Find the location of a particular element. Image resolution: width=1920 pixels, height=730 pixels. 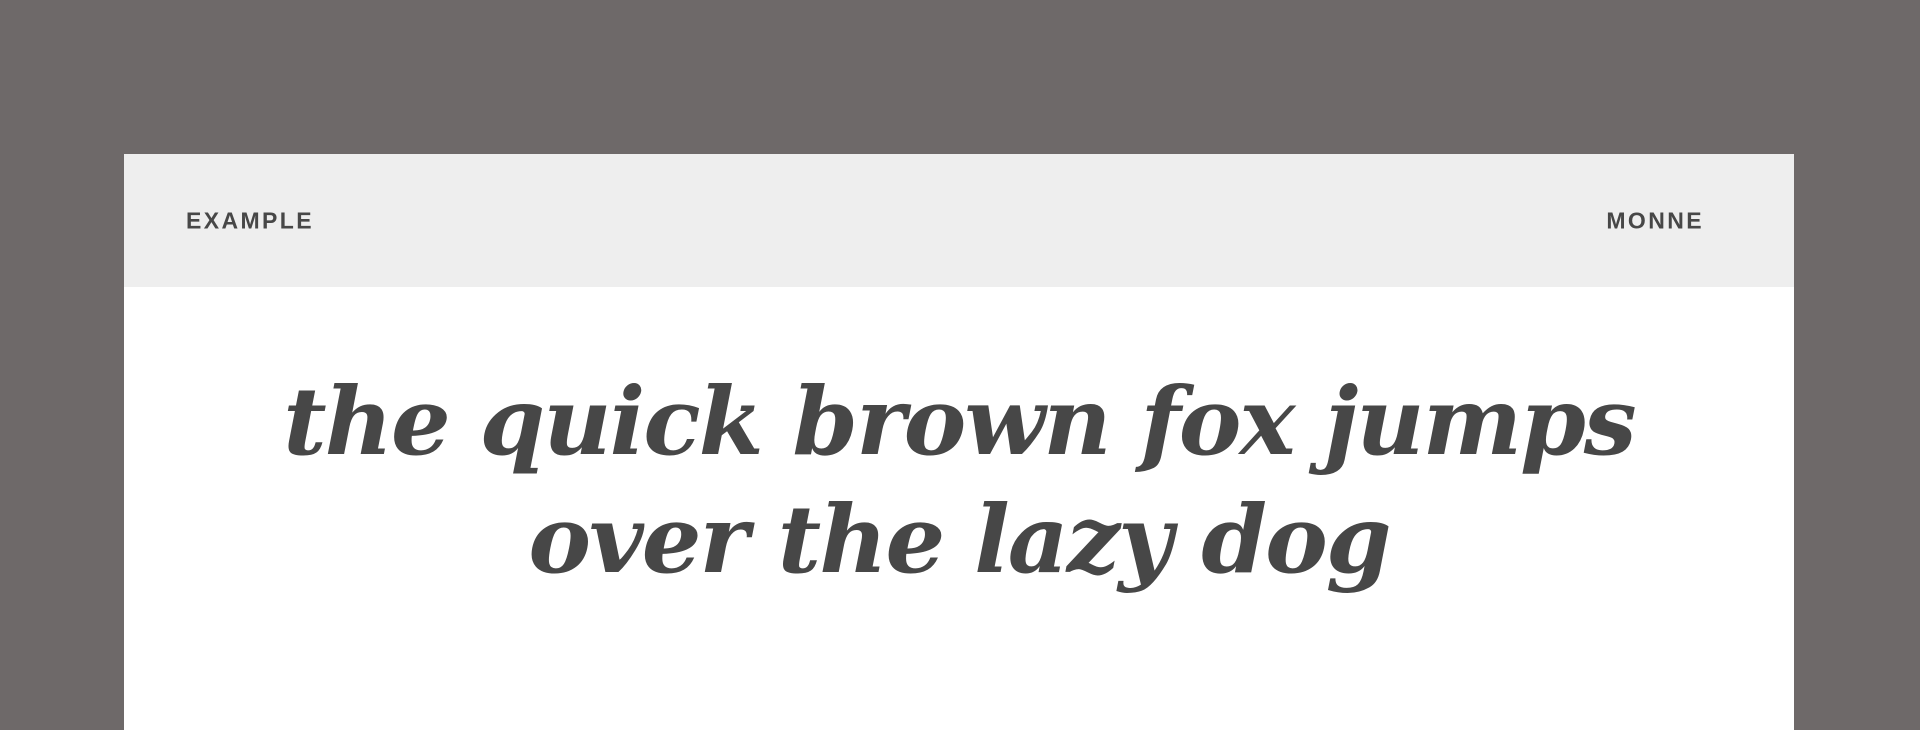

font-name-label: MONNE is located at coordinates (1655, 220).